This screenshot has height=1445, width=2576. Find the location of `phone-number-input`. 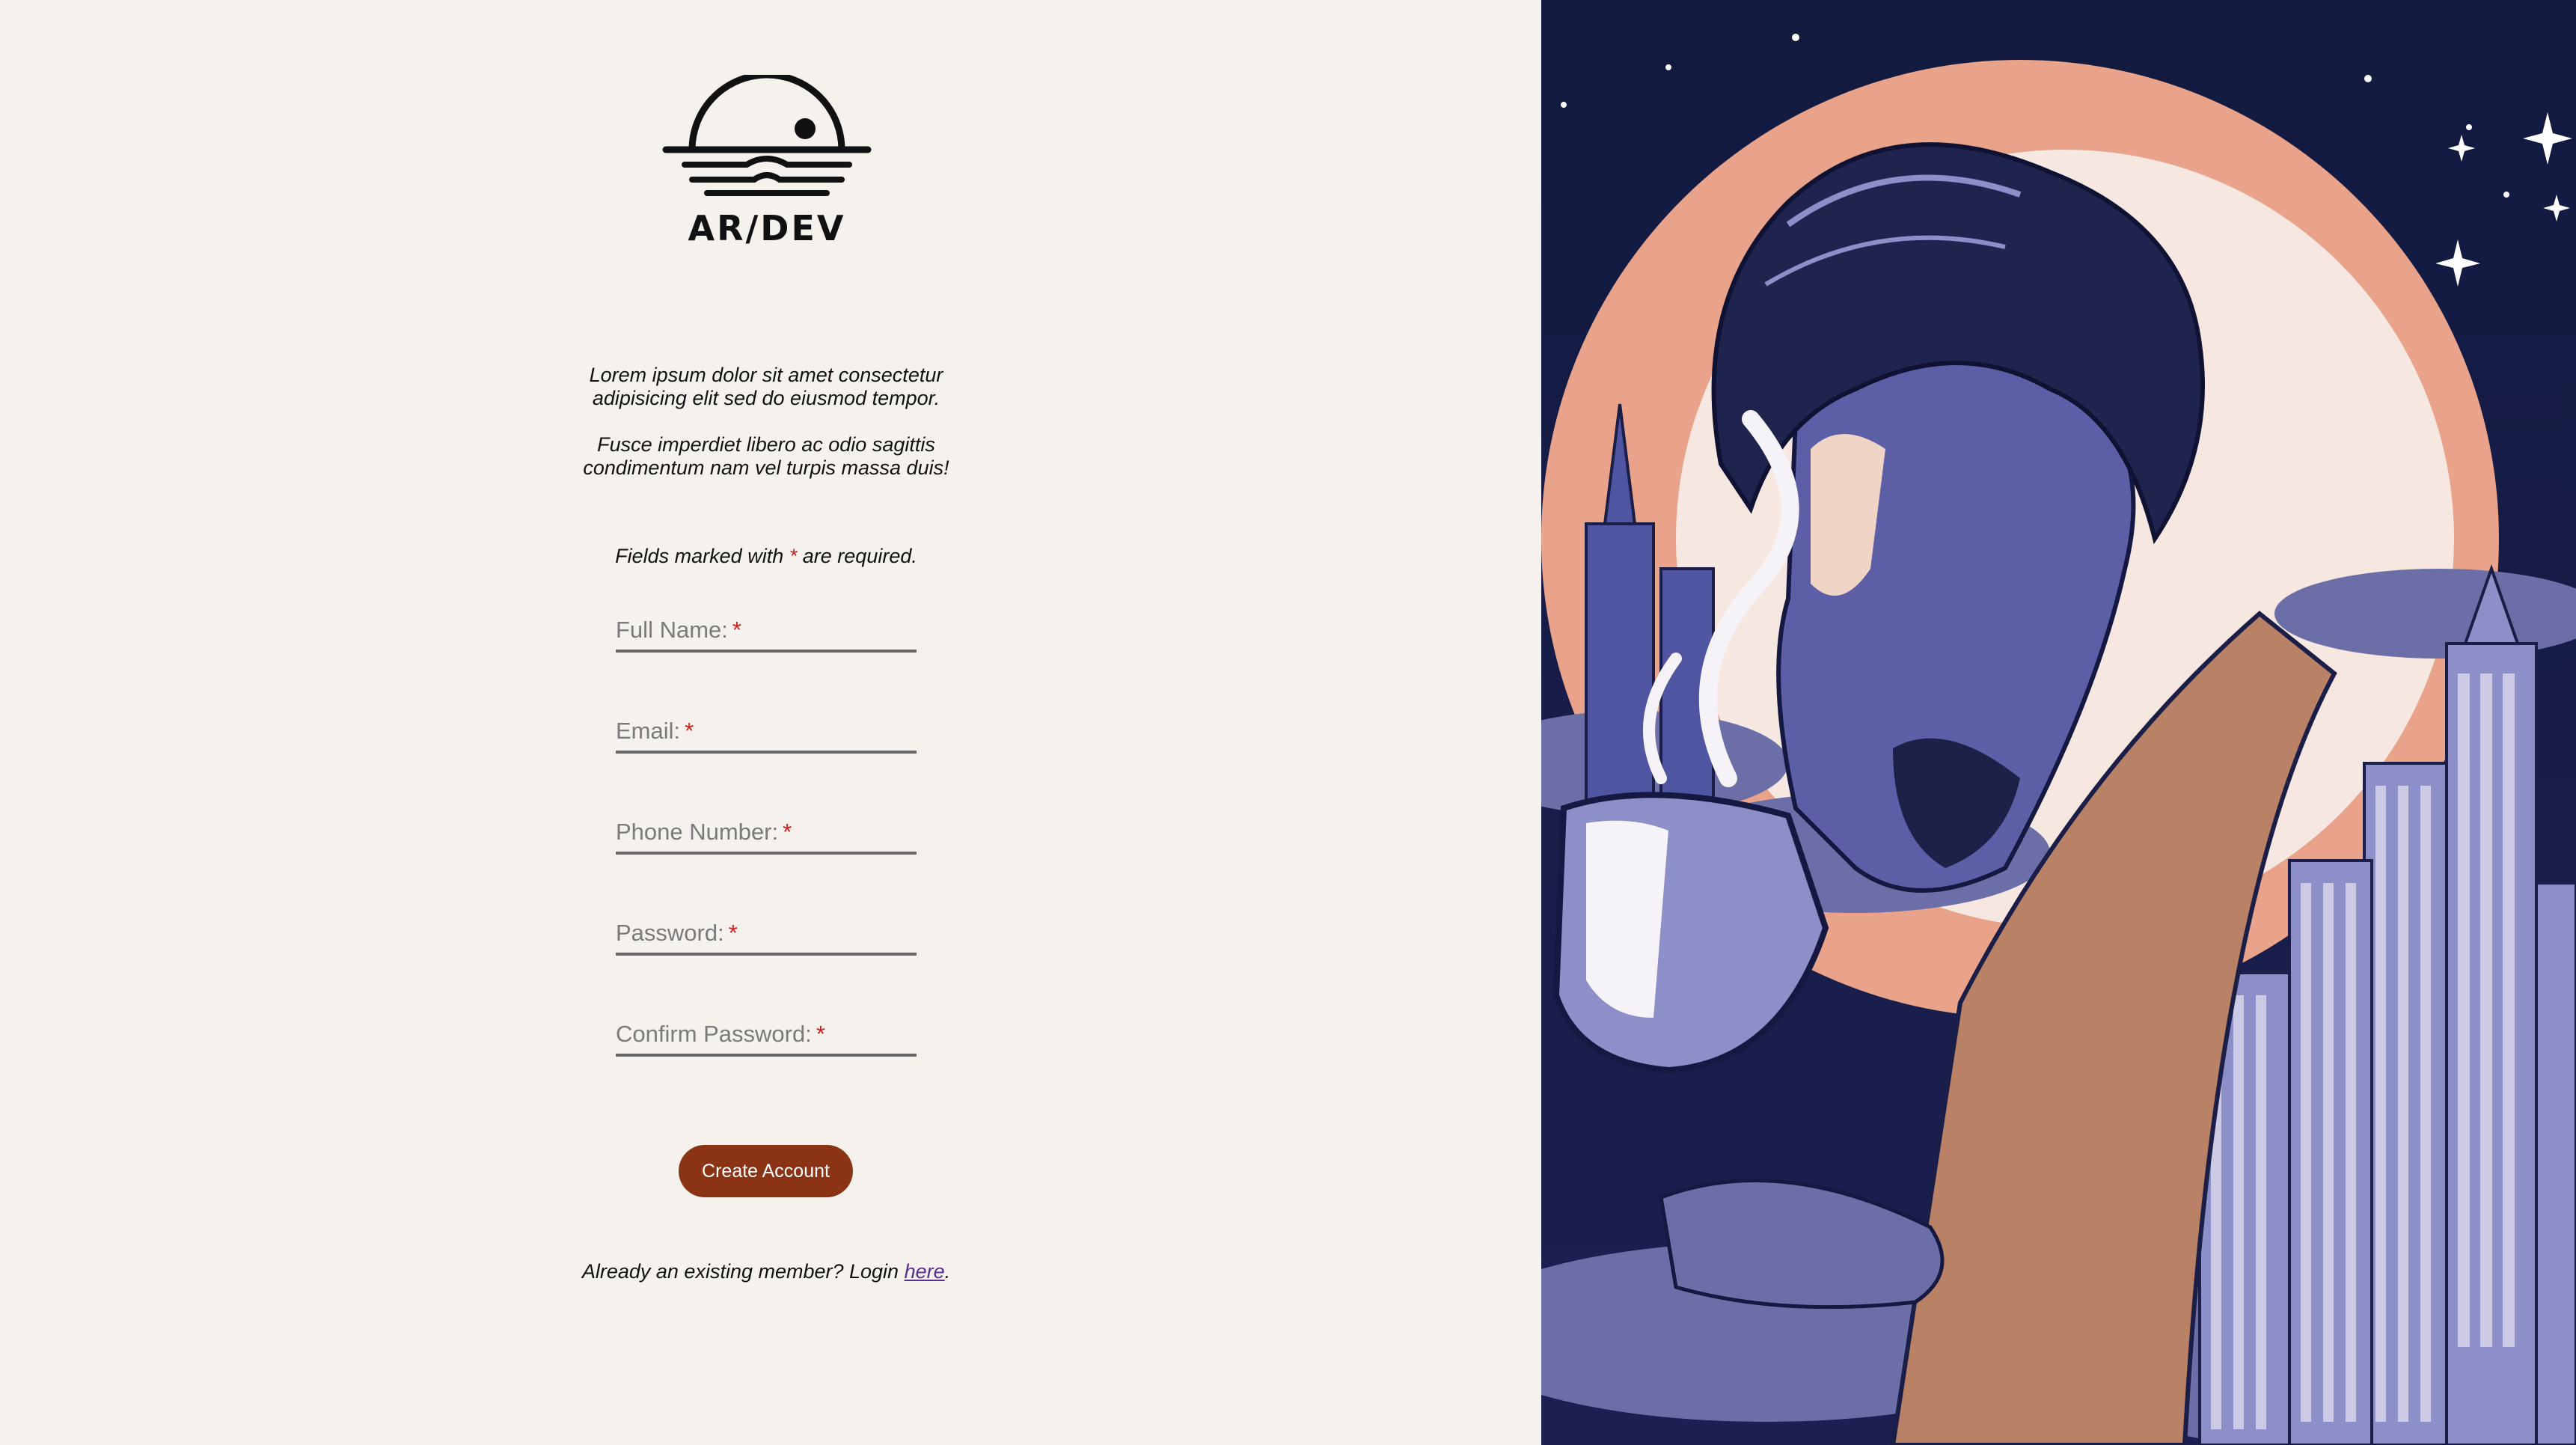

phone-number-input is located at coordinates (767, 833).